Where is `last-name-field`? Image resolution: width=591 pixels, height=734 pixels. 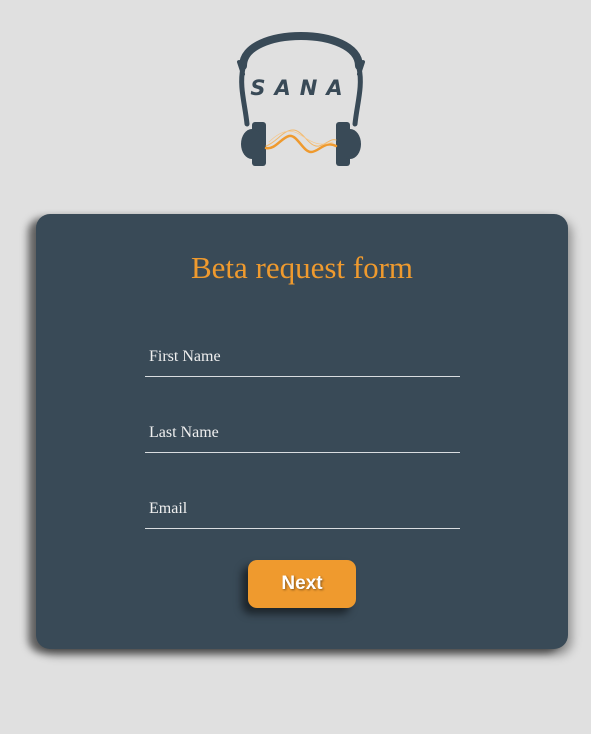 last-name-field is located at coordinates (302, 433).